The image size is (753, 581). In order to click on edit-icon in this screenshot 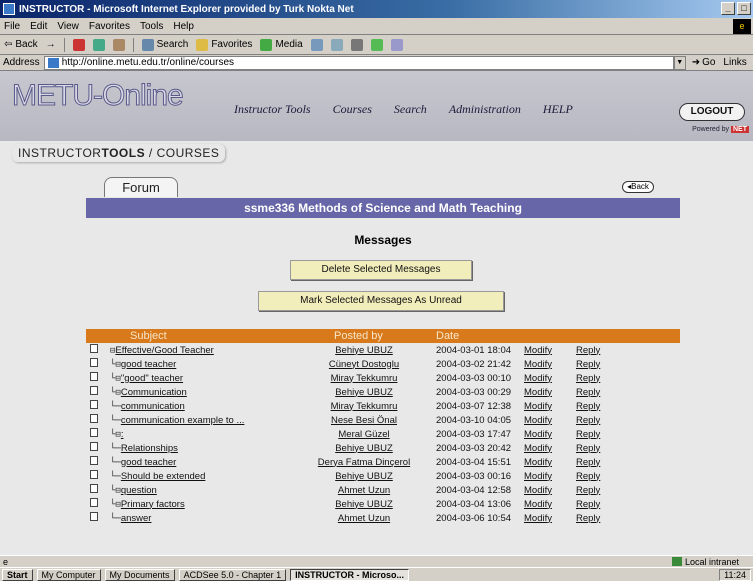, I will do `click(396, 44)`.